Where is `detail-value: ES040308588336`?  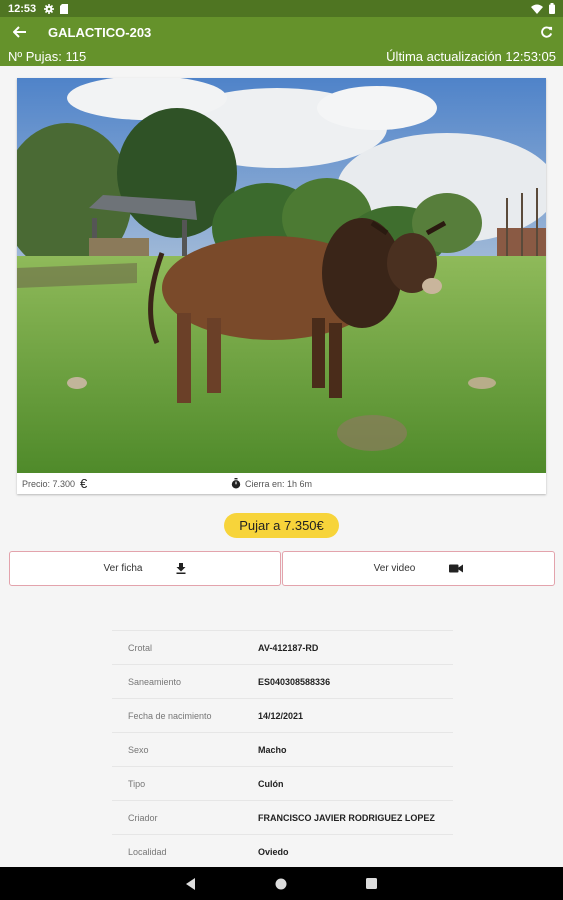
detail-value: ES040308588336 is located at coordinates (294, 681).